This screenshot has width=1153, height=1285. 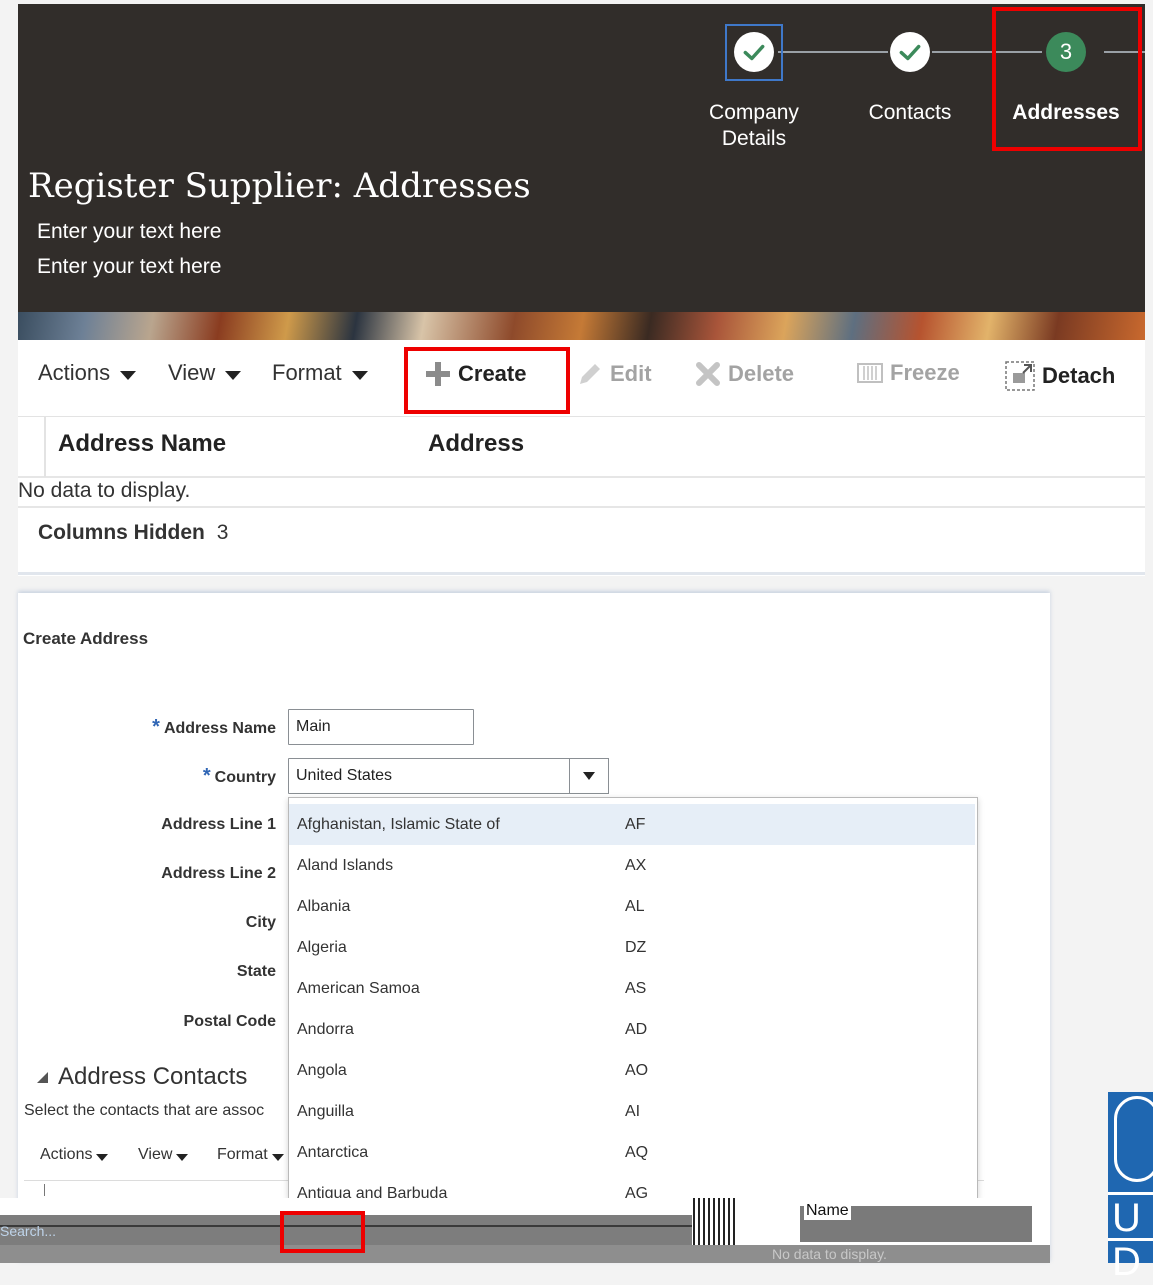 I want to click on country-option-code: AG, so click(x=637, y=1192).